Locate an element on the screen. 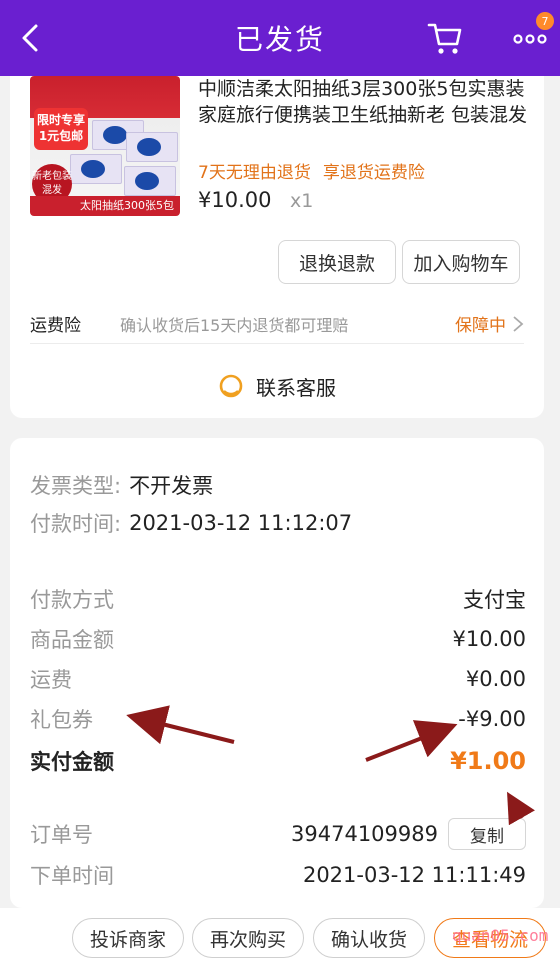 This screenshot has width=560, height=965. invoice-type-row: 发票类型: 不开发票 is located at coordinates (278, 485).